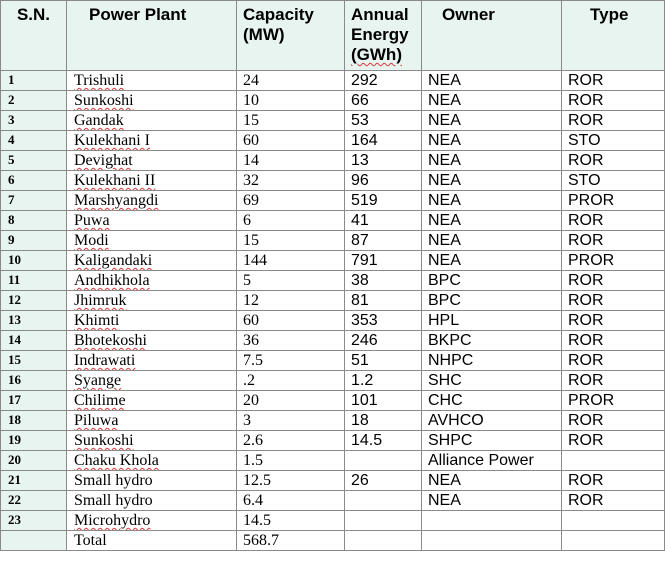 The height and width of the screenshot is (572, 665). Describe the element at coordinates (14, 319) in the screenshot. I see `cell-sn-text: 13` at that location.